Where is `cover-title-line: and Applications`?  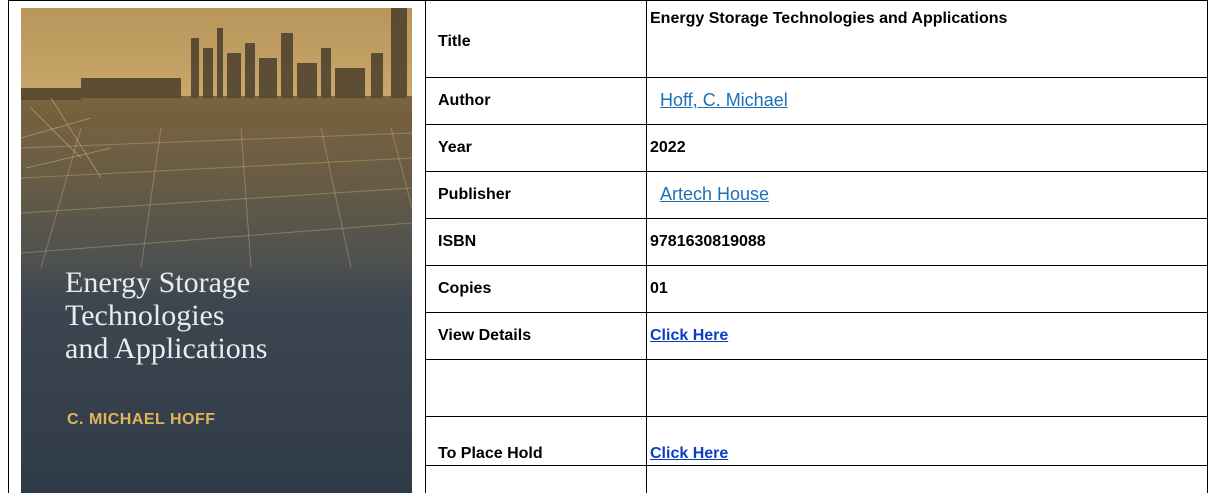 cover-title-line: and Applications is located at coordinates (166, 348).